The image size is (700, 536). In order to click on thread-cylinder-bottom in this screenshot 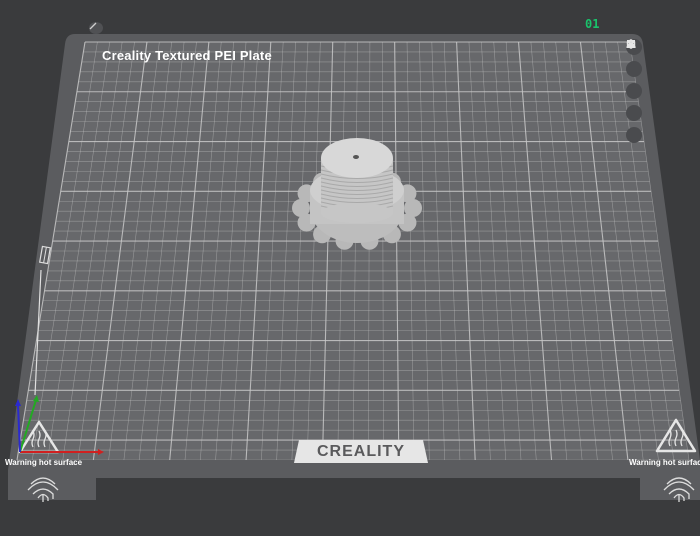, I will do `click(357, 213)`.